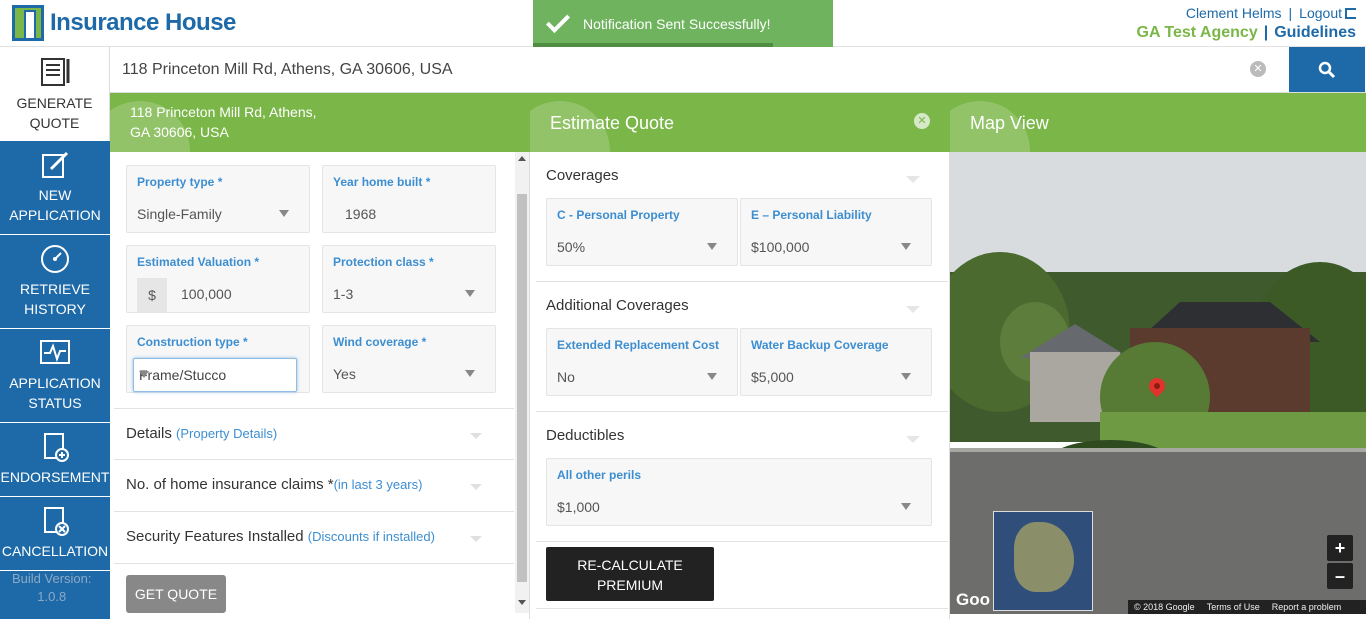 This screenshot has height=619, width=1366. I want to click on field-label: Construction type *, so click(192, 342).